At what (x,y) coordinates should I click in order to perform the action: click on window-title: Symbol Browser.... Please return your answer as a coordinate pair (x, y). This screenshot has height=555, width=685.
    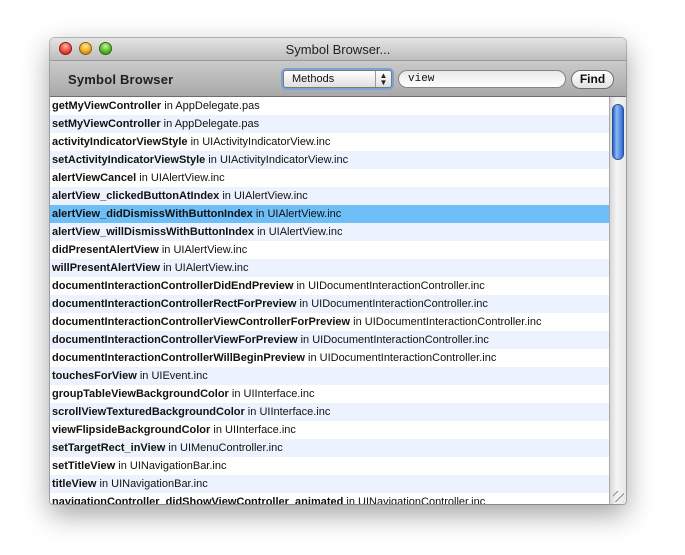
    Looking at the image, I should click on (338, 49).